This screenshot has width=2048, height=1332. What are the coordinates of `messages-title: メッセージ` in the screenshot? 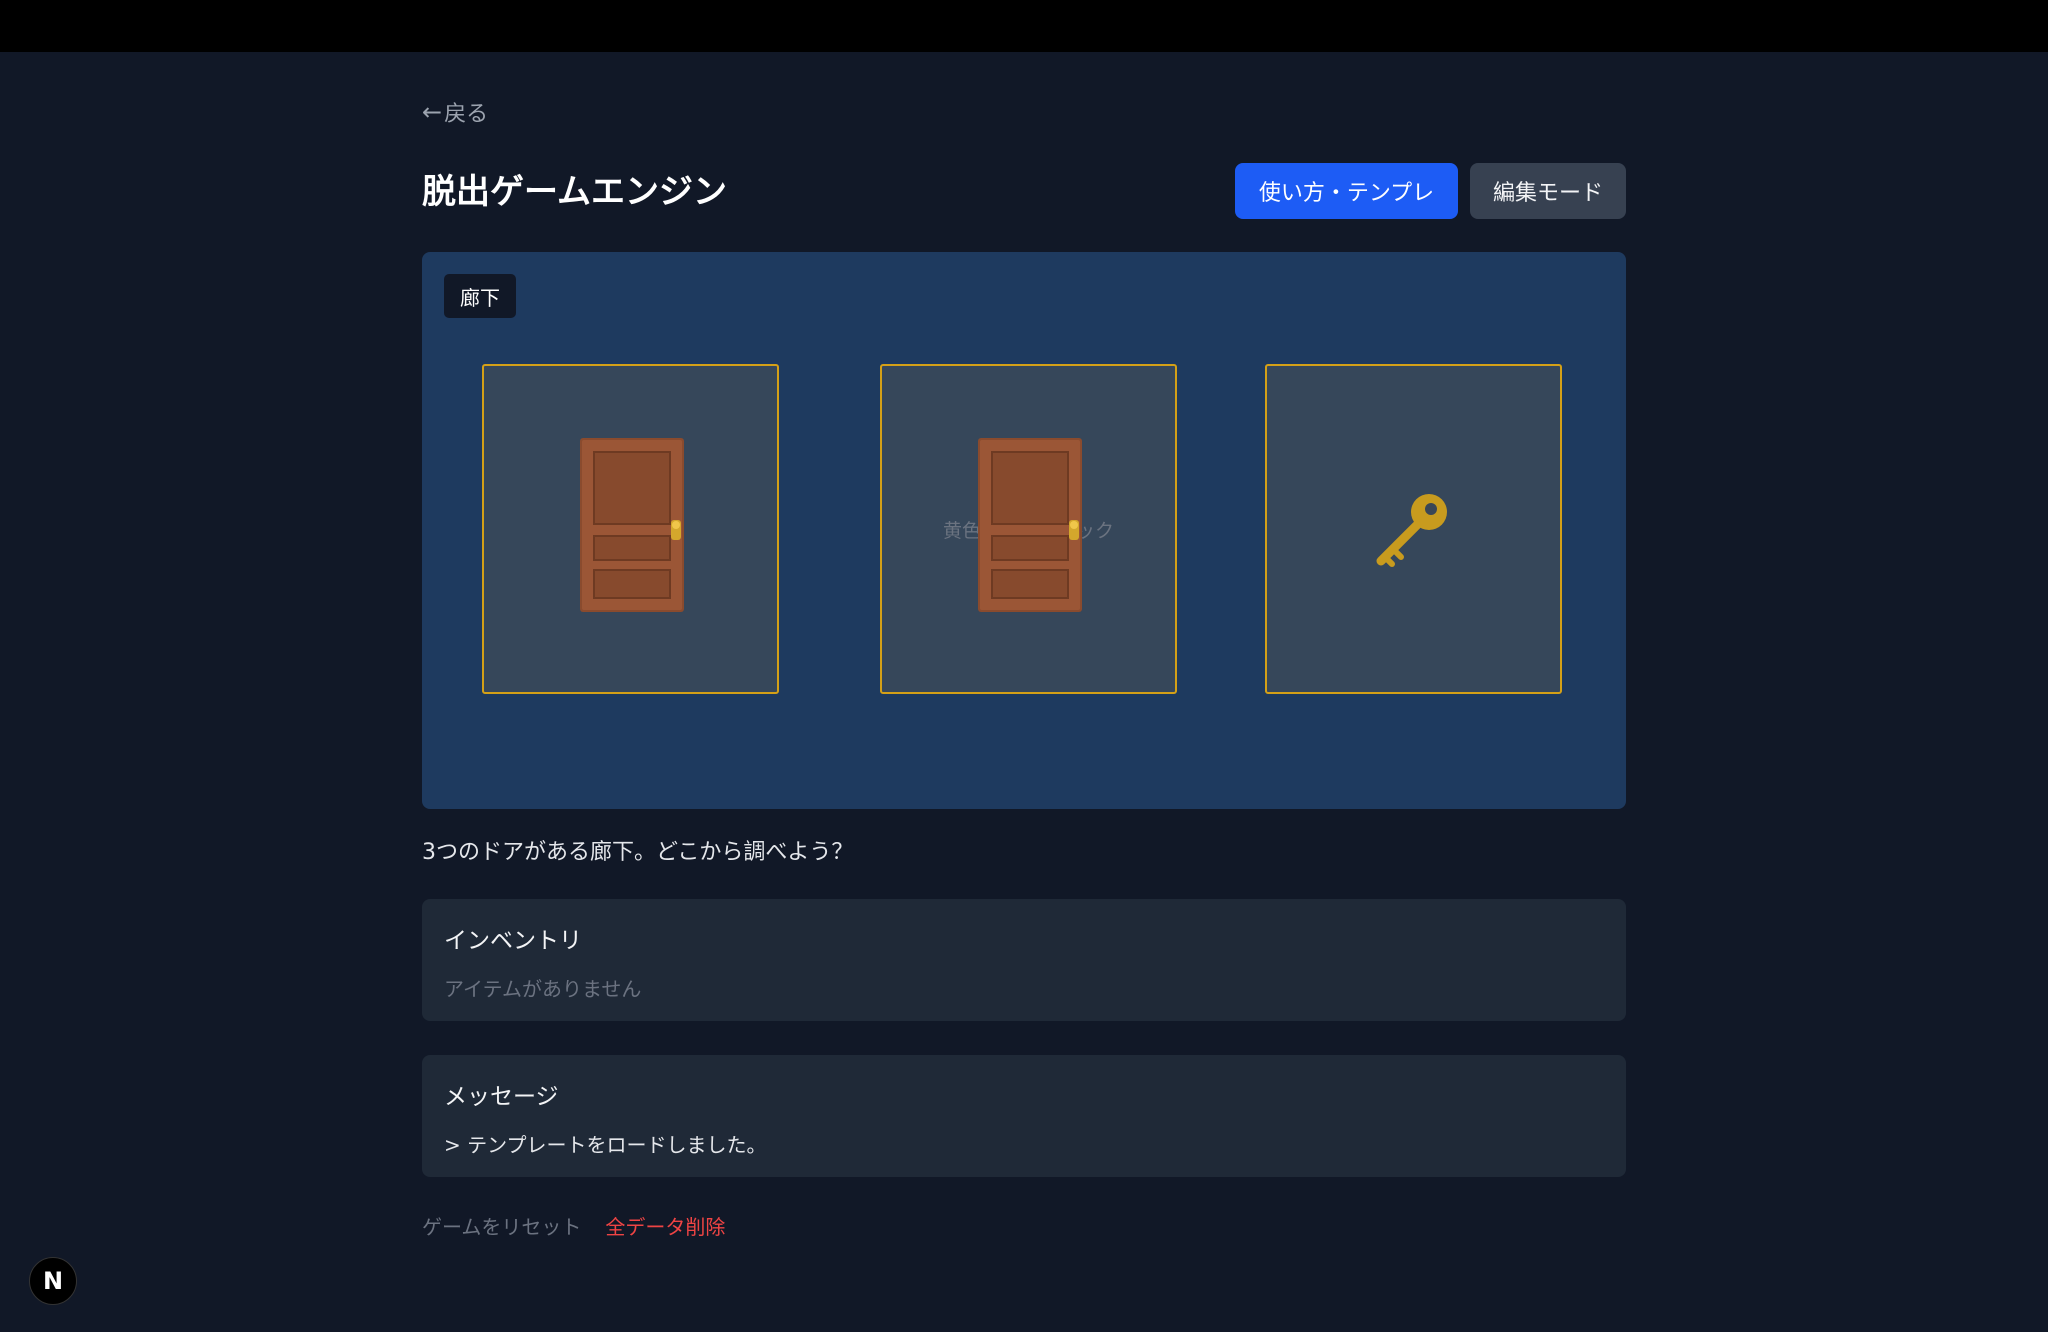 It's located at (501, 1097).